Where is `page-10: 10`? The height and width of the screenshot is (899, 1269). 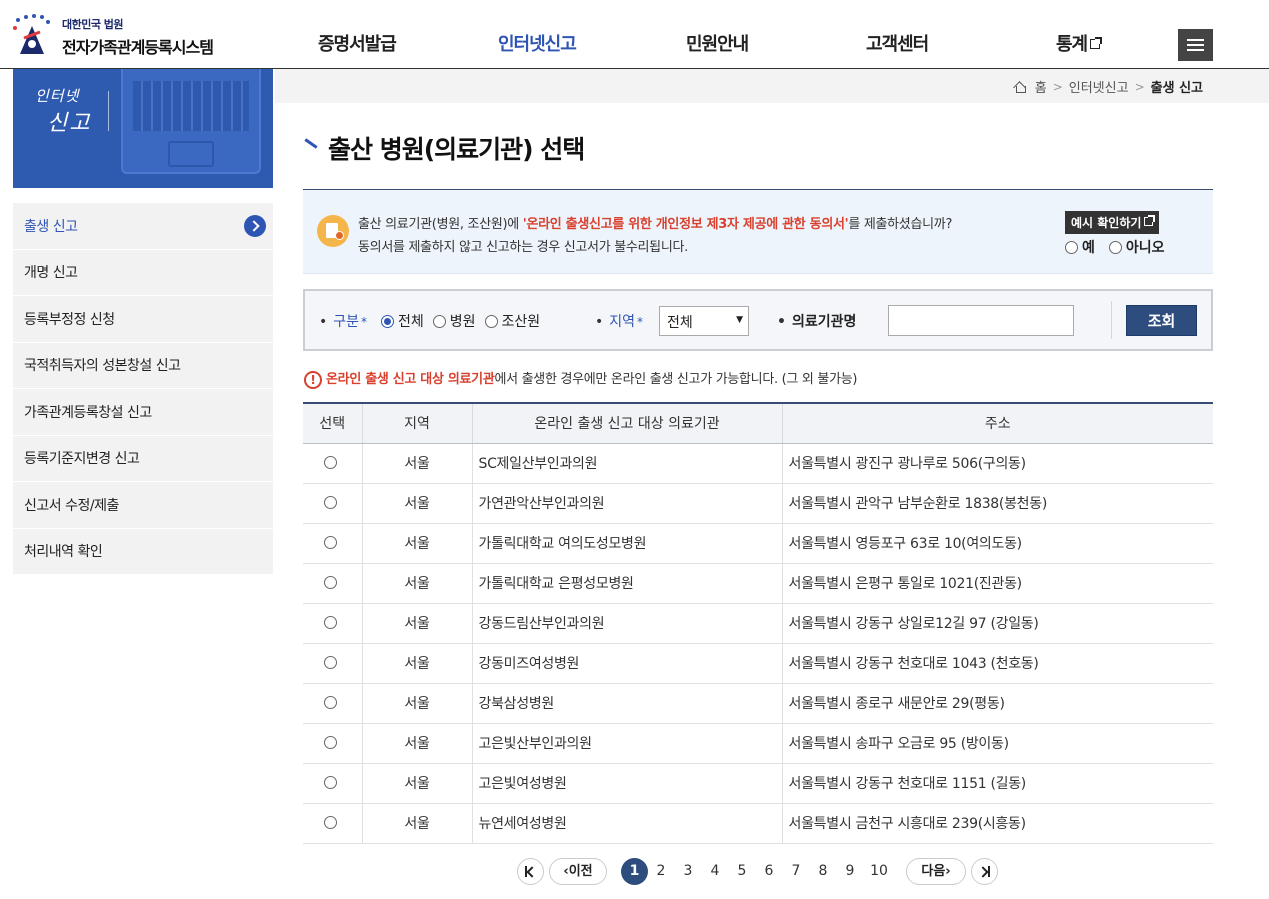 page-10: 10 is located at coordinates (879, 871).